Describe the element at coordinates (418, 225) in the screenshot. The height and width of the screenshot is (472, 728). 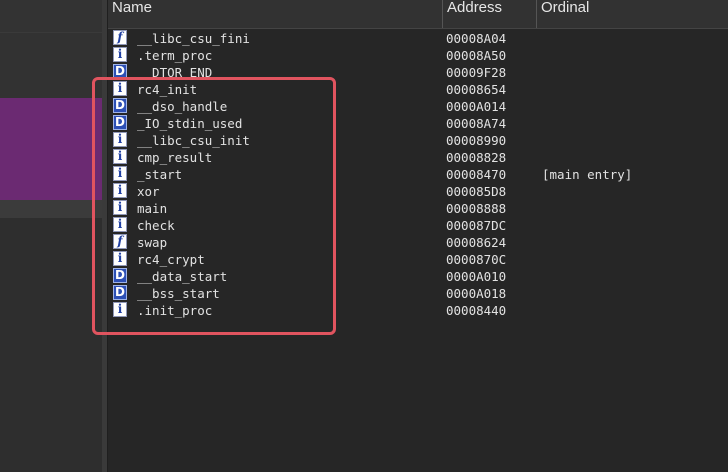
I see `table-row: i check 000087DC` at that location.